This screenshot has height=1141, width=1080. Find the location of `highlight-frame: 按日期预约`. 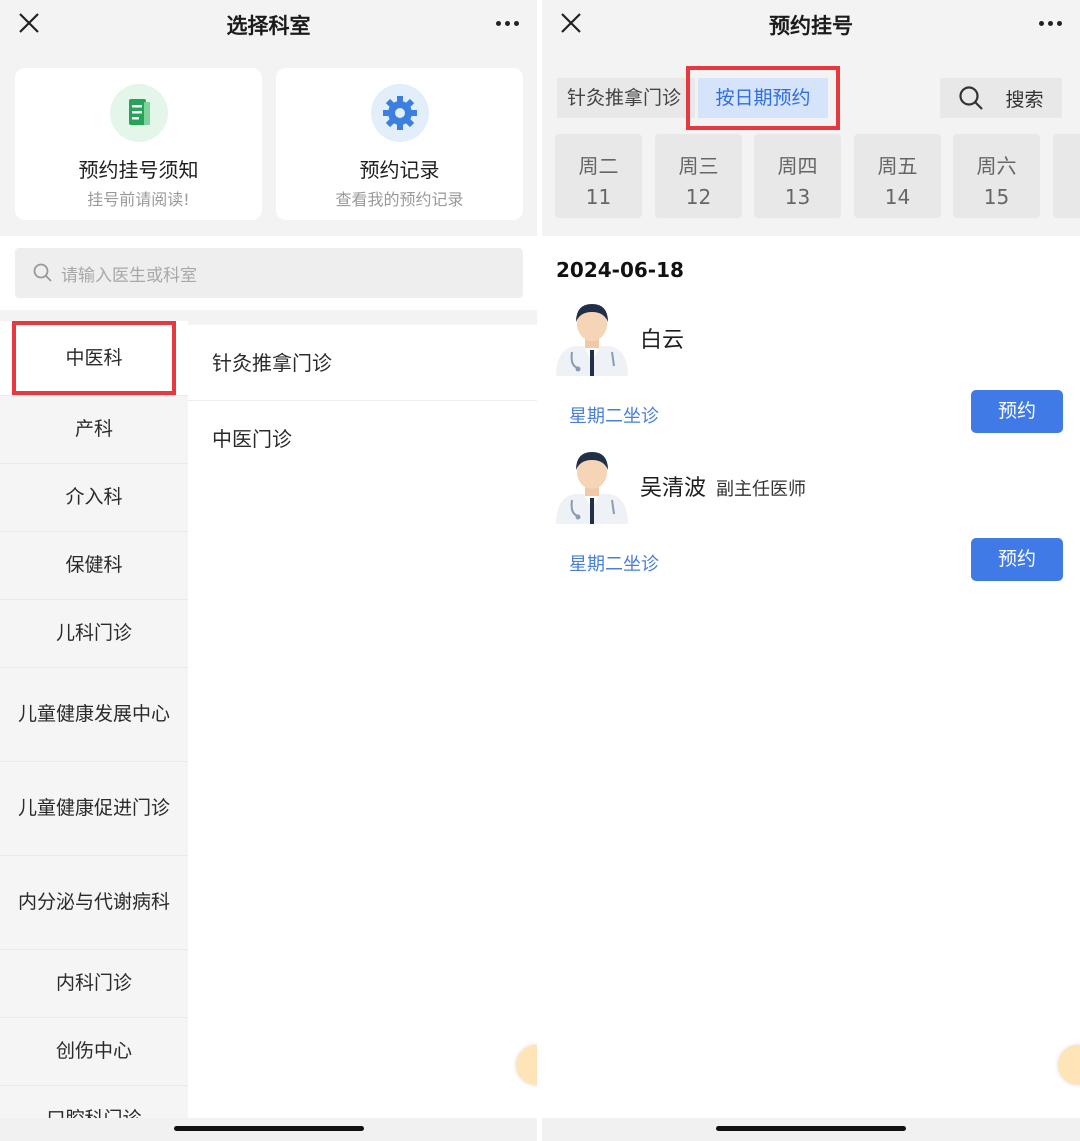

highlight-frame: 按日期预约 is located at coordinates (763, 98).